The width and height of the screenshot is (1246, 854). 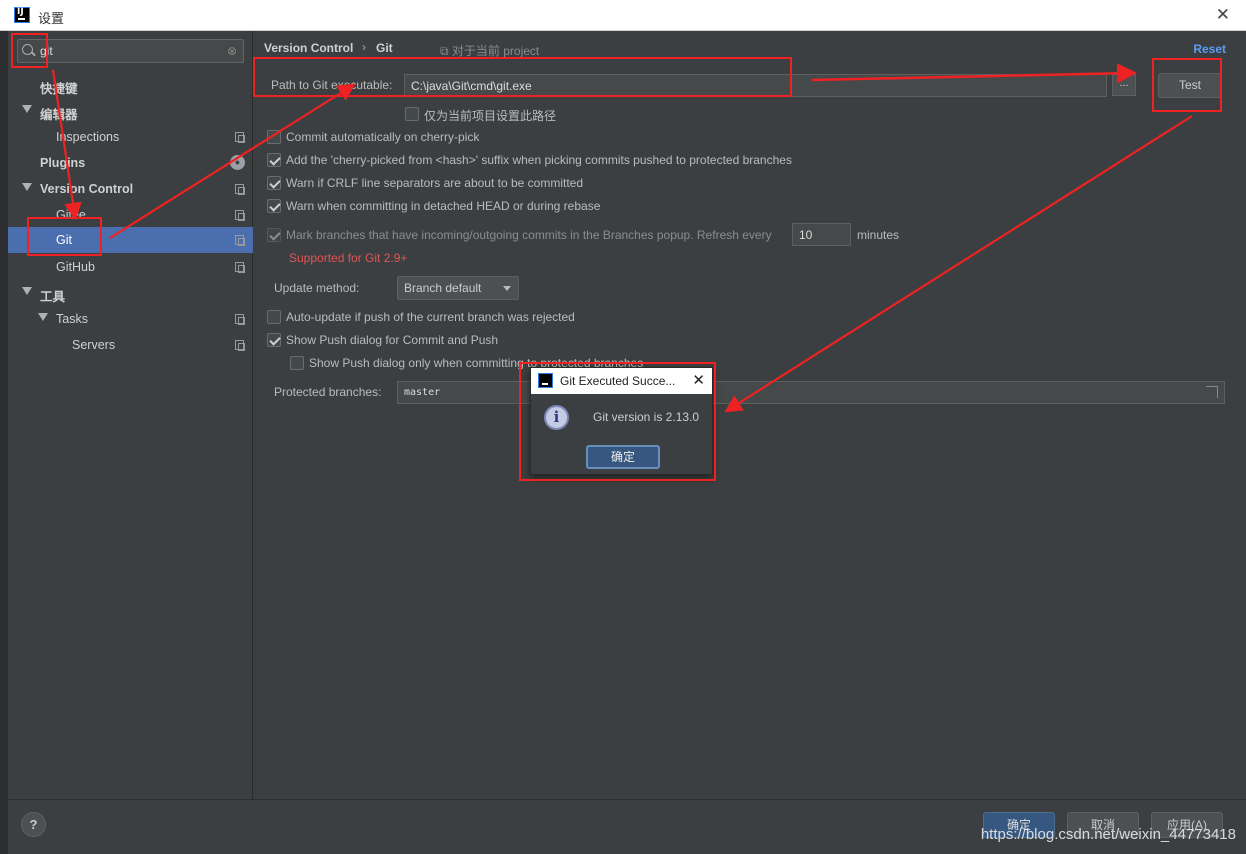 What do you see at coordinates (51, 18) in the screenshot?
I see `window-title: 设置` at bounding box center [51, 18].